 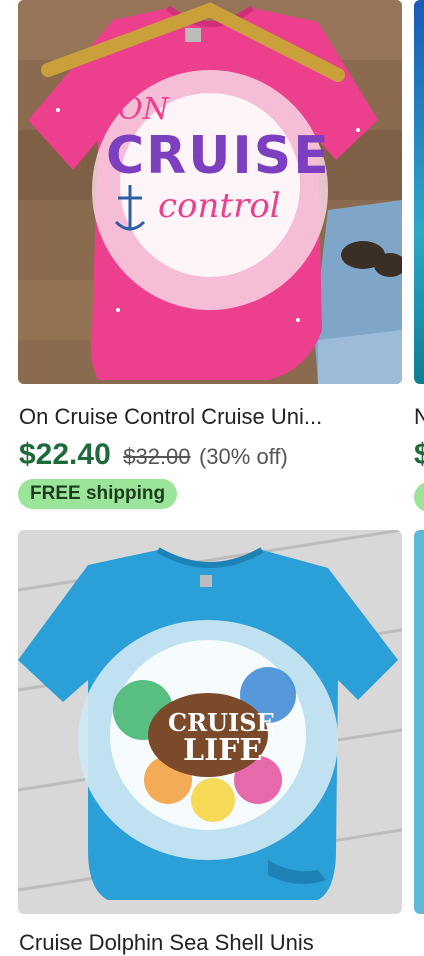 What do you see at coordinates (157, 456) in the screenshot?
I see `original-price: $32.00` at bounding box center [157, 456].